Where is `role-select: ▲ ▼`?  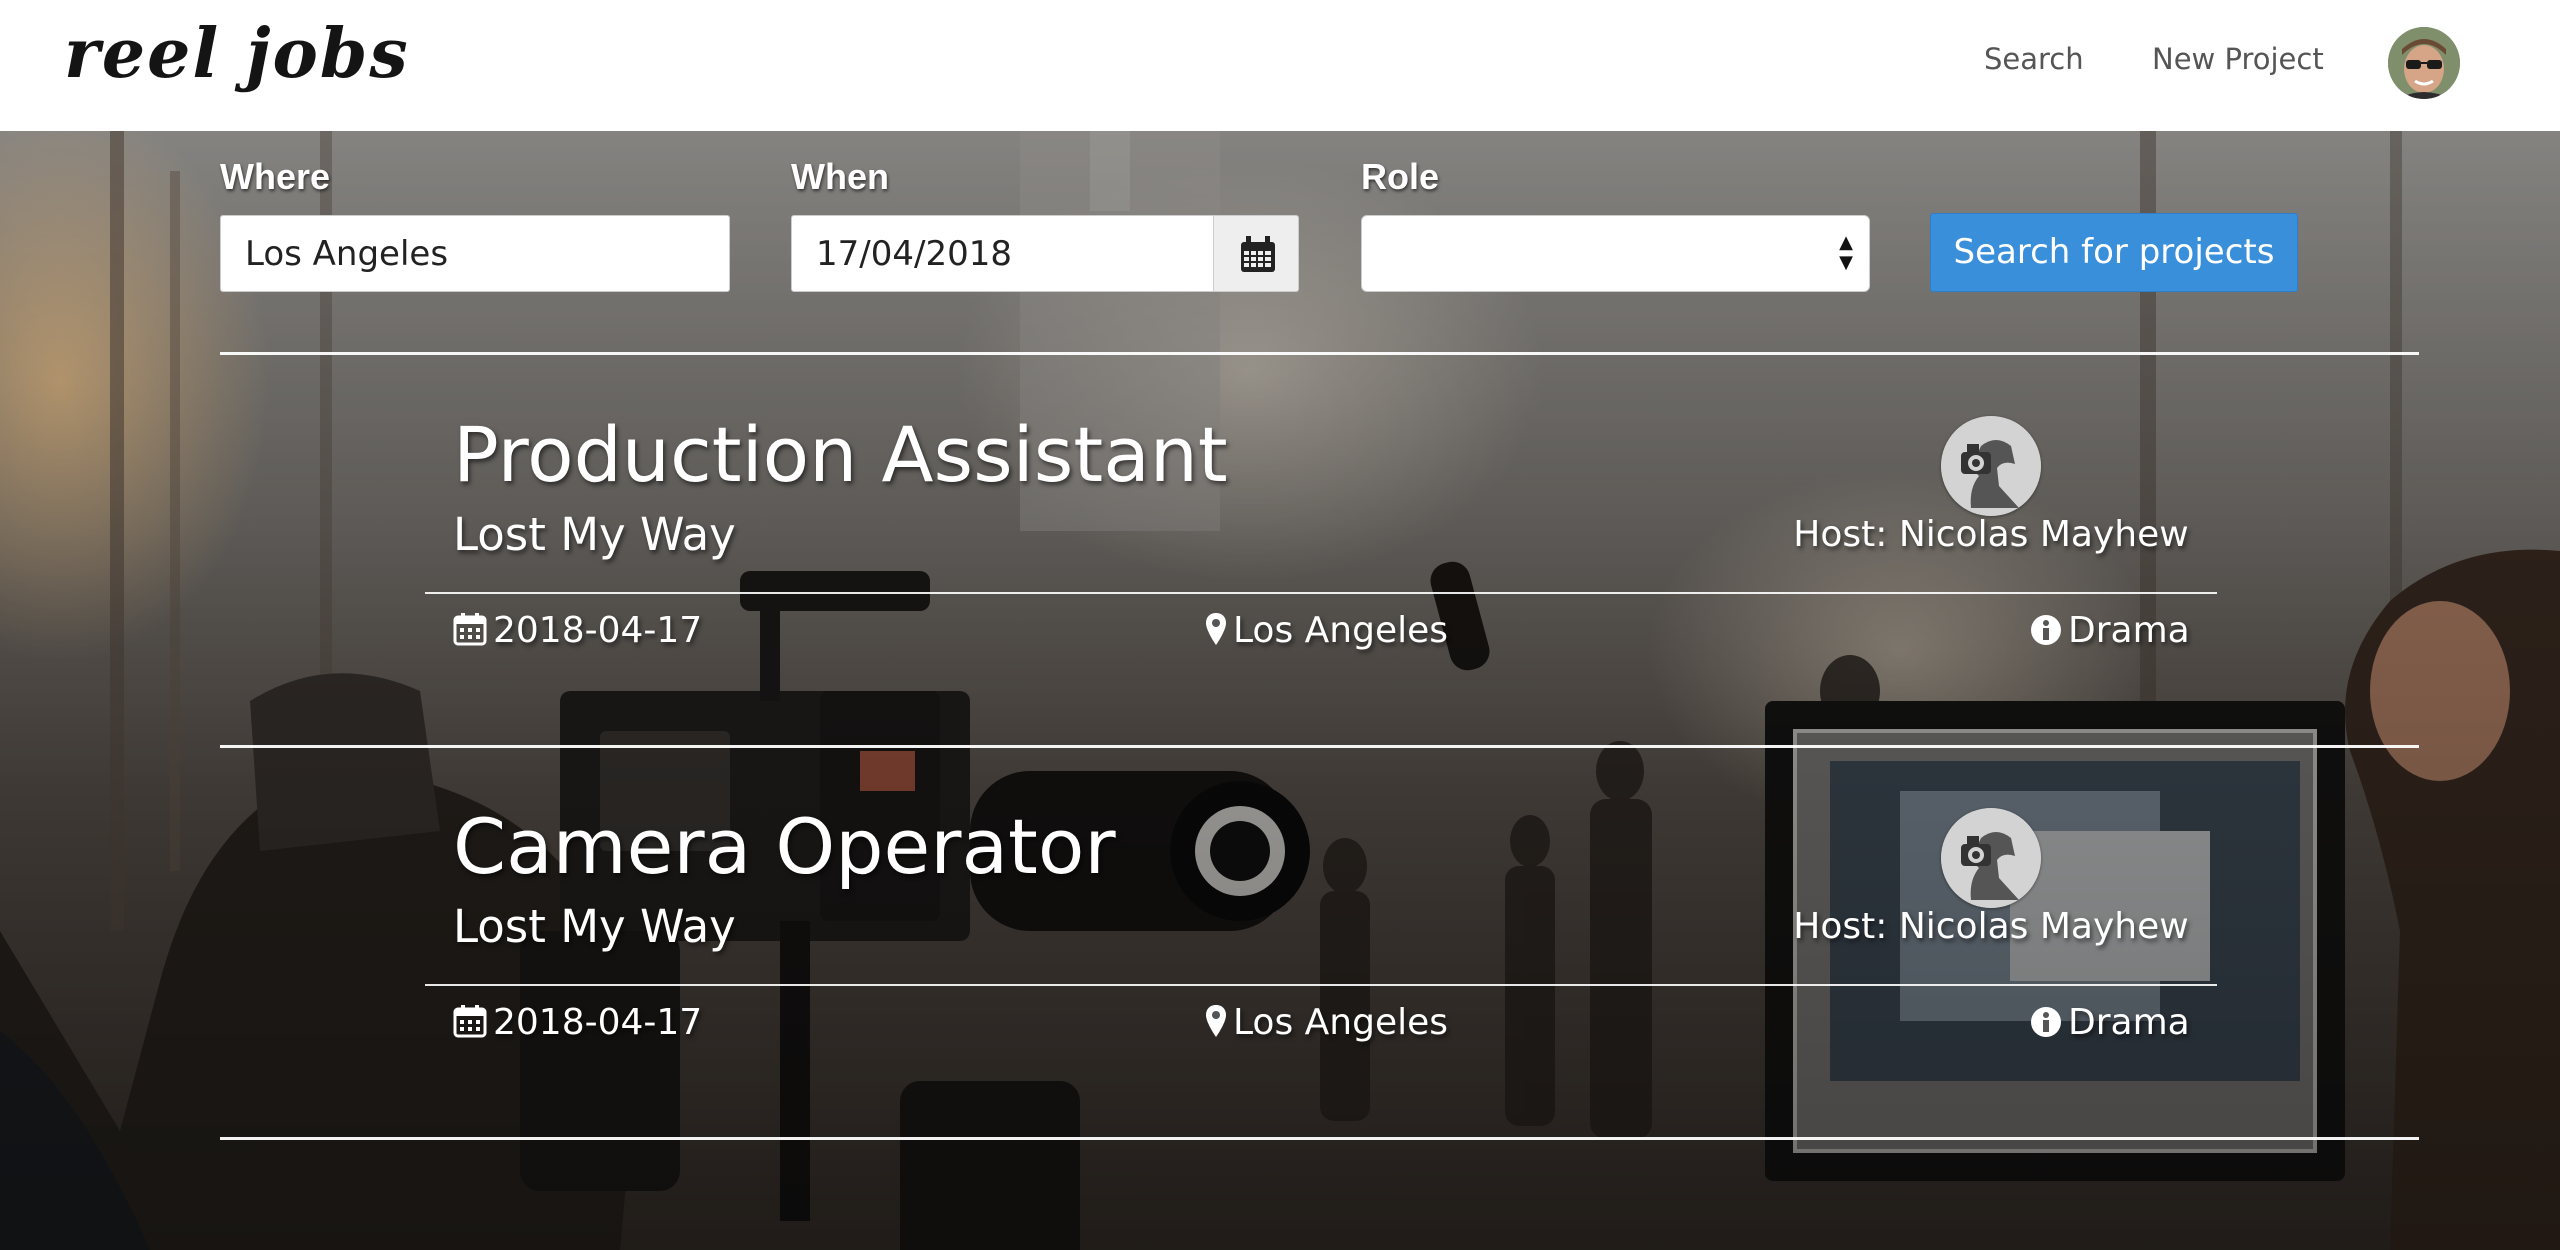
role-select: ▲ ▼ is located at coordinates (1615, 253).